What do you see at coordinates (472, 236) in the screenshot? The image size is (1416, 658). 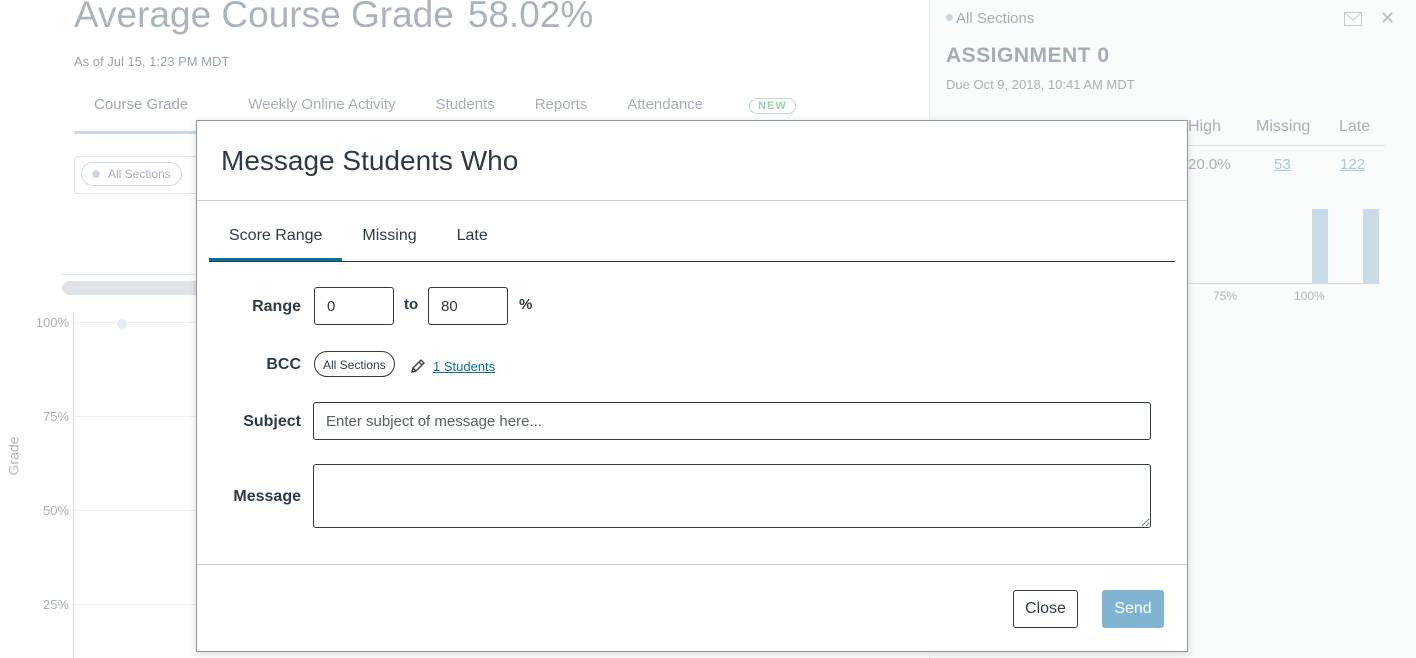 I see `tab-late: Late` at bounding box center [472, 236].